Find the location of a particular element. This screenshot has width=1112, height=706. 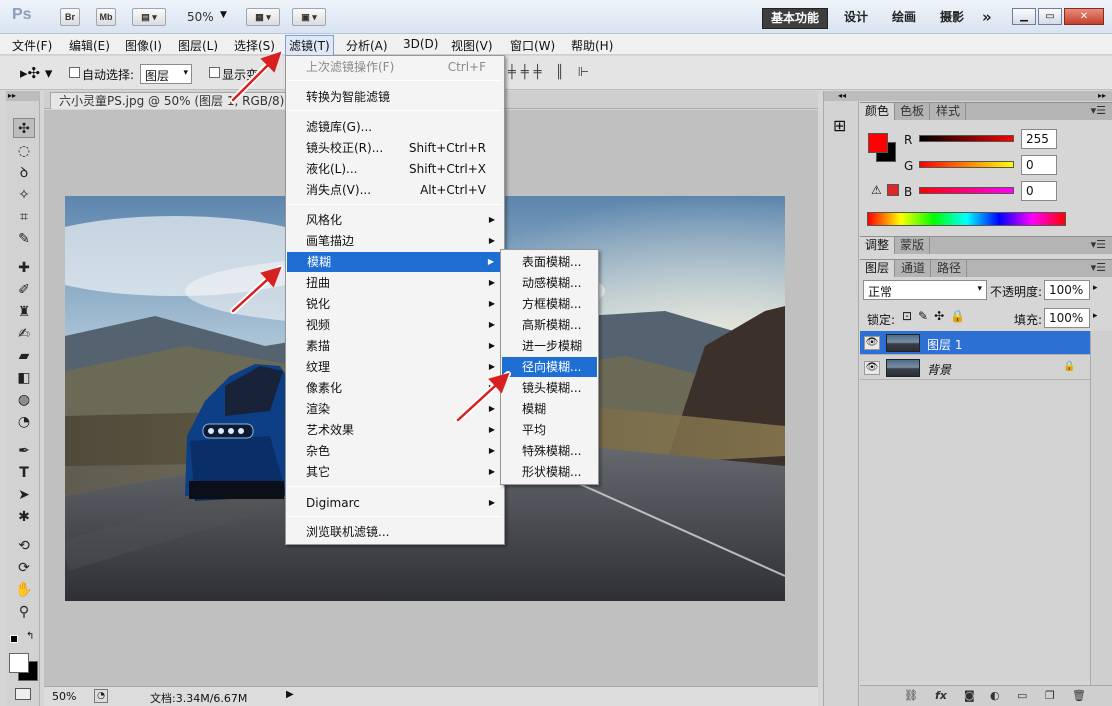

menu-item-other: 其它 ▶ is located at coordinates (395, 472).